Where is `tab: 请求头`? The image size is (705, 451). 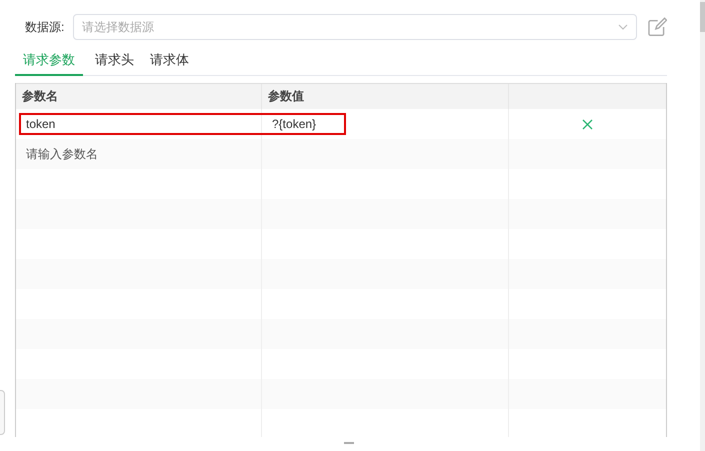
tab: 请求头 is located at coordinates (114, 62).